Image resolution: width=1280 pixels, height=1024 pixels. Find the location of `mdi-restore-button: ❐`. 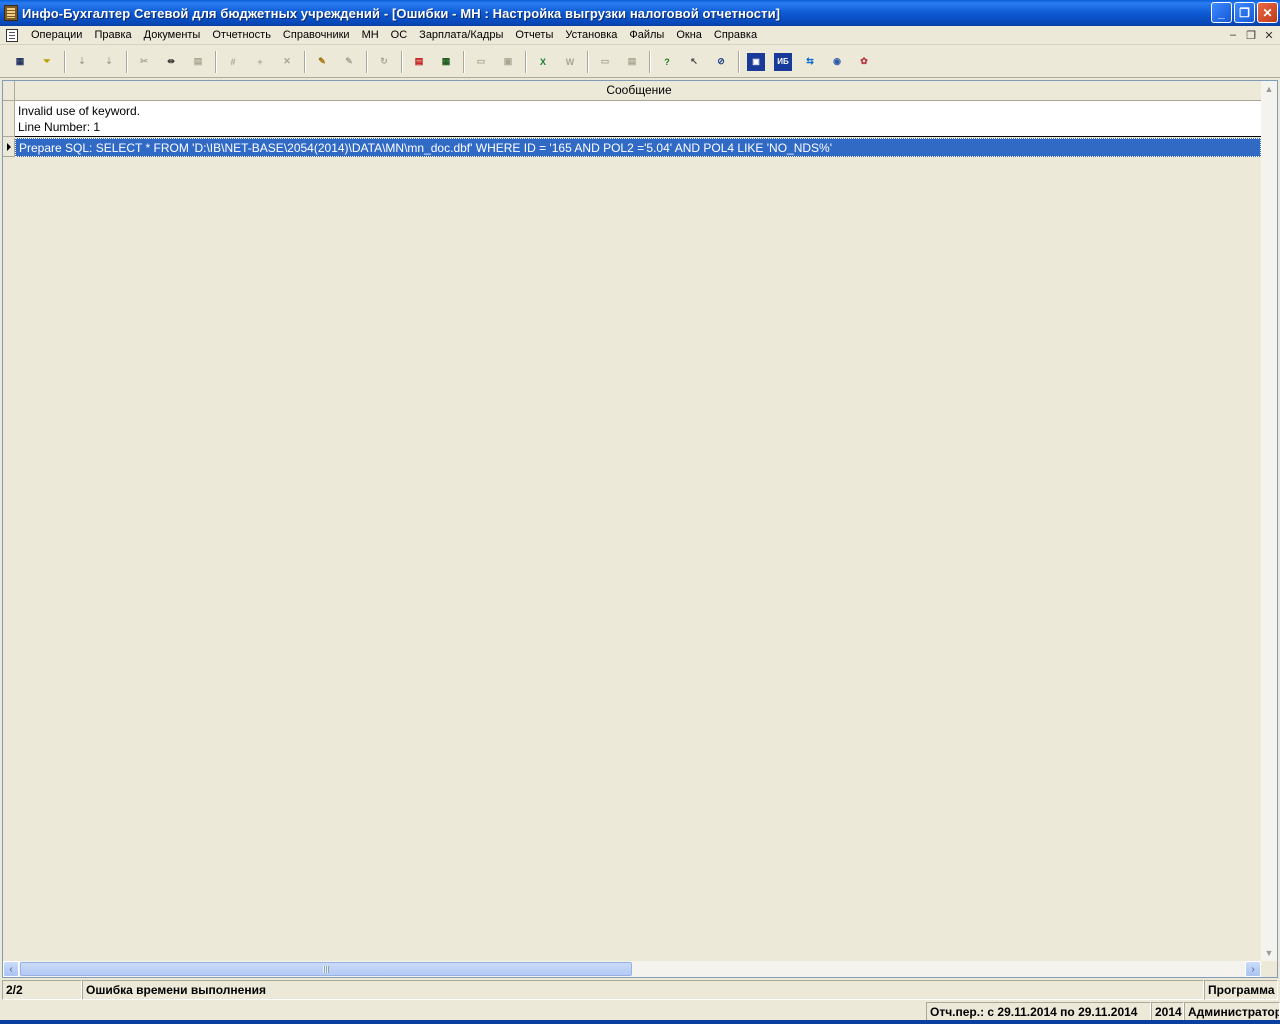

mdi-restore-button: ❐ is located at coordinates (1251, 35).